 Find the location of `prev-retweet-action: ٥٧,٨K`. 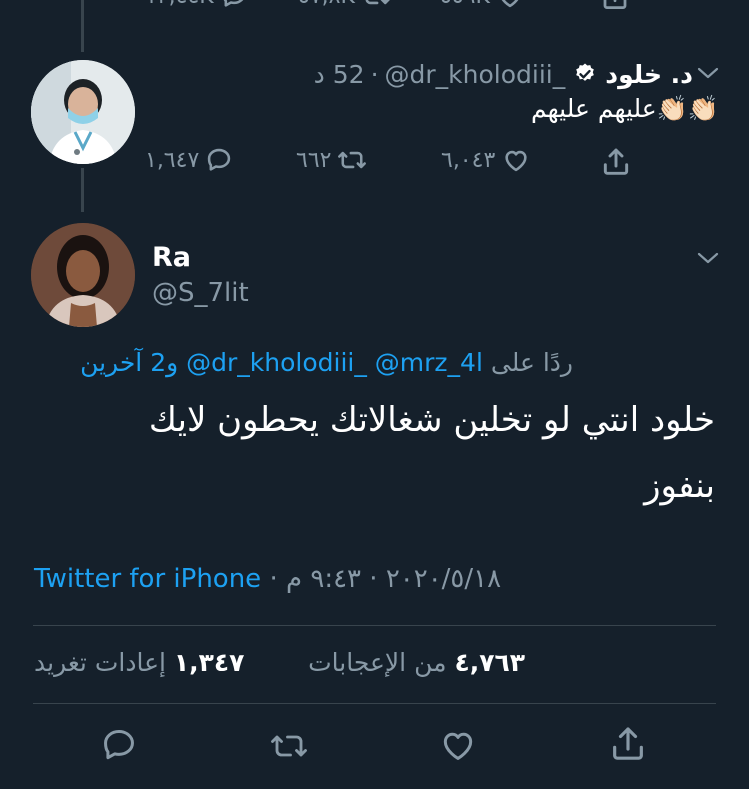

prev-retweet-action: ٥٧,٨K is located at coordinates (344, 5).